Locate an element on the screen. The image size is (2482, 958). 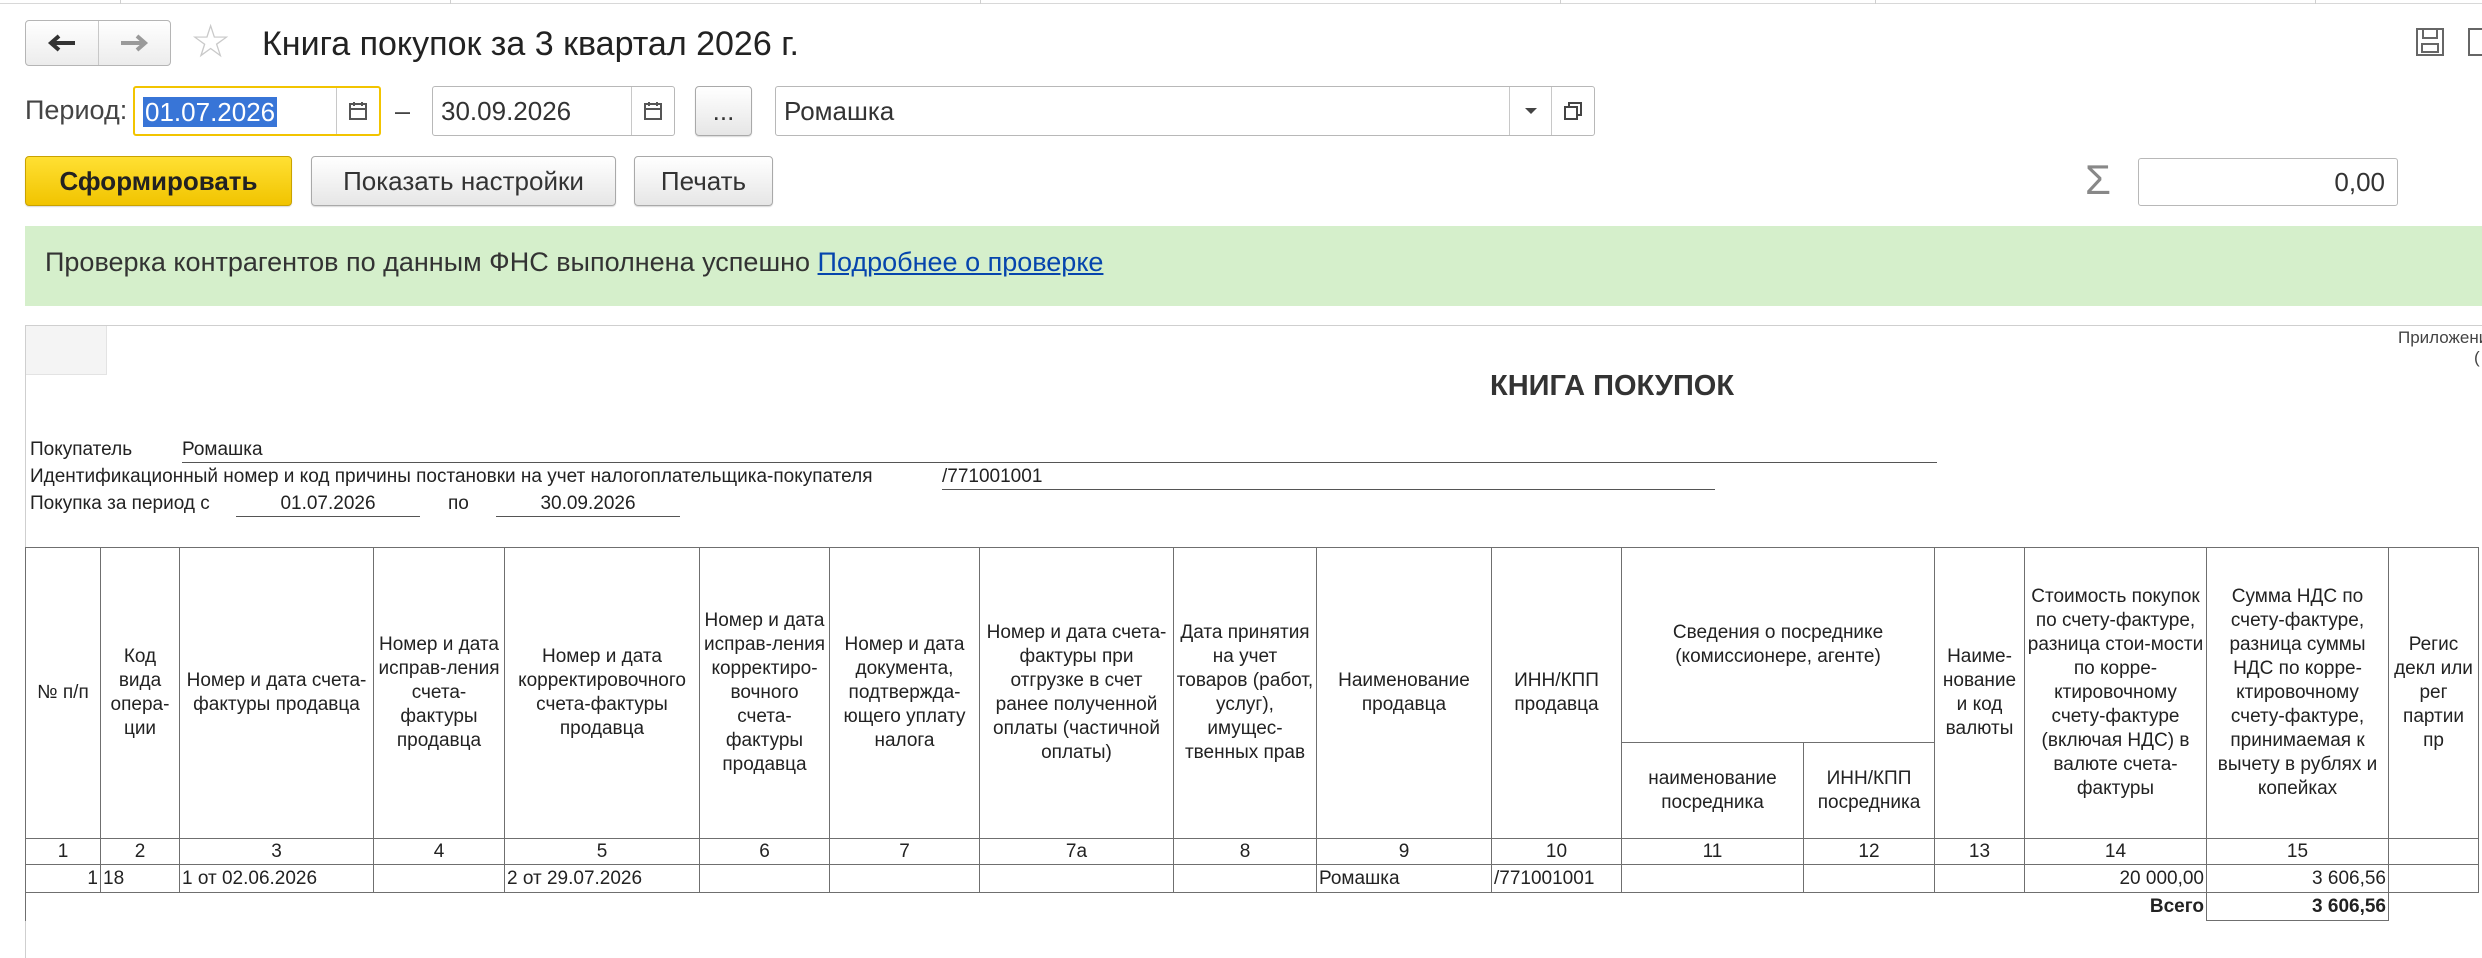
column-number: 7 is located at coordinates (904, 851).